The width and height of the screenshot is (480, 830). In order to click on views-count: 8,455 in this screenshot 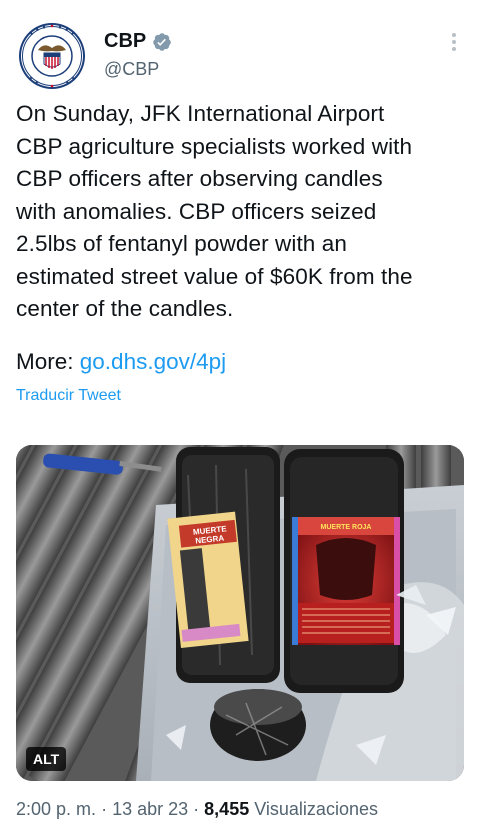, I will do `click(227, 809)`.